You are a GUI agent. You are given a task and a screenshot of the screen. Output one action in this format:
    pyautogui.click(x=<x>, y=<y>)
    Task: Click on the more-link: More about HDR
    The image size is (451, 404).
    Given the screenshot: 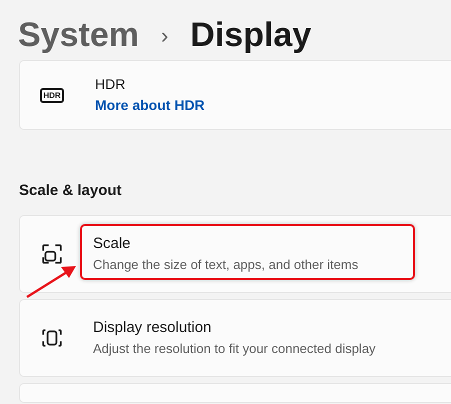 What is the action you would take?
    pyautogui.click(x=150, y=105)
    